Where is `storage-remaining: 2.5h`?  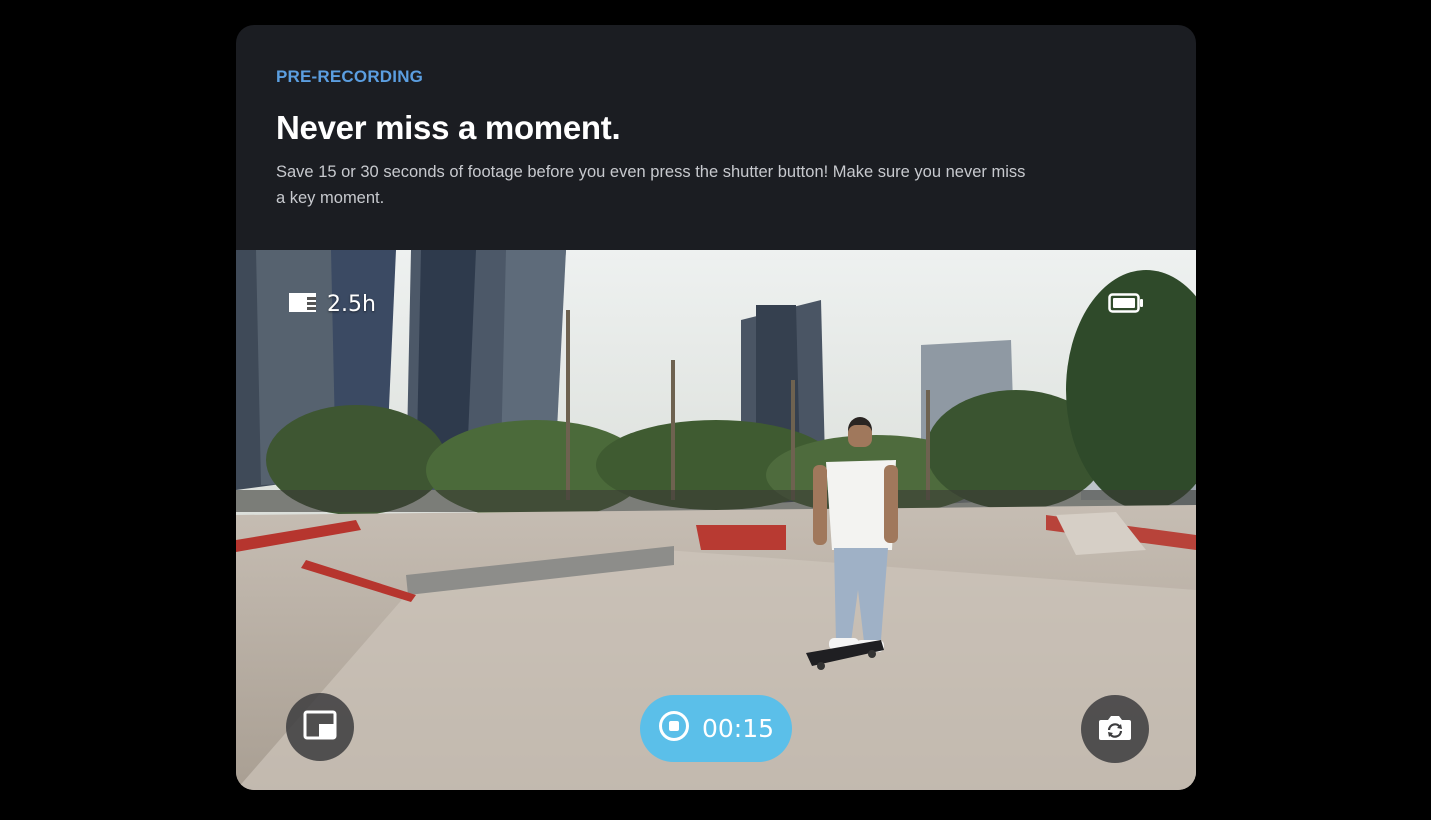 storage-remaining: 2.5h is located at coordinates (351, 304).